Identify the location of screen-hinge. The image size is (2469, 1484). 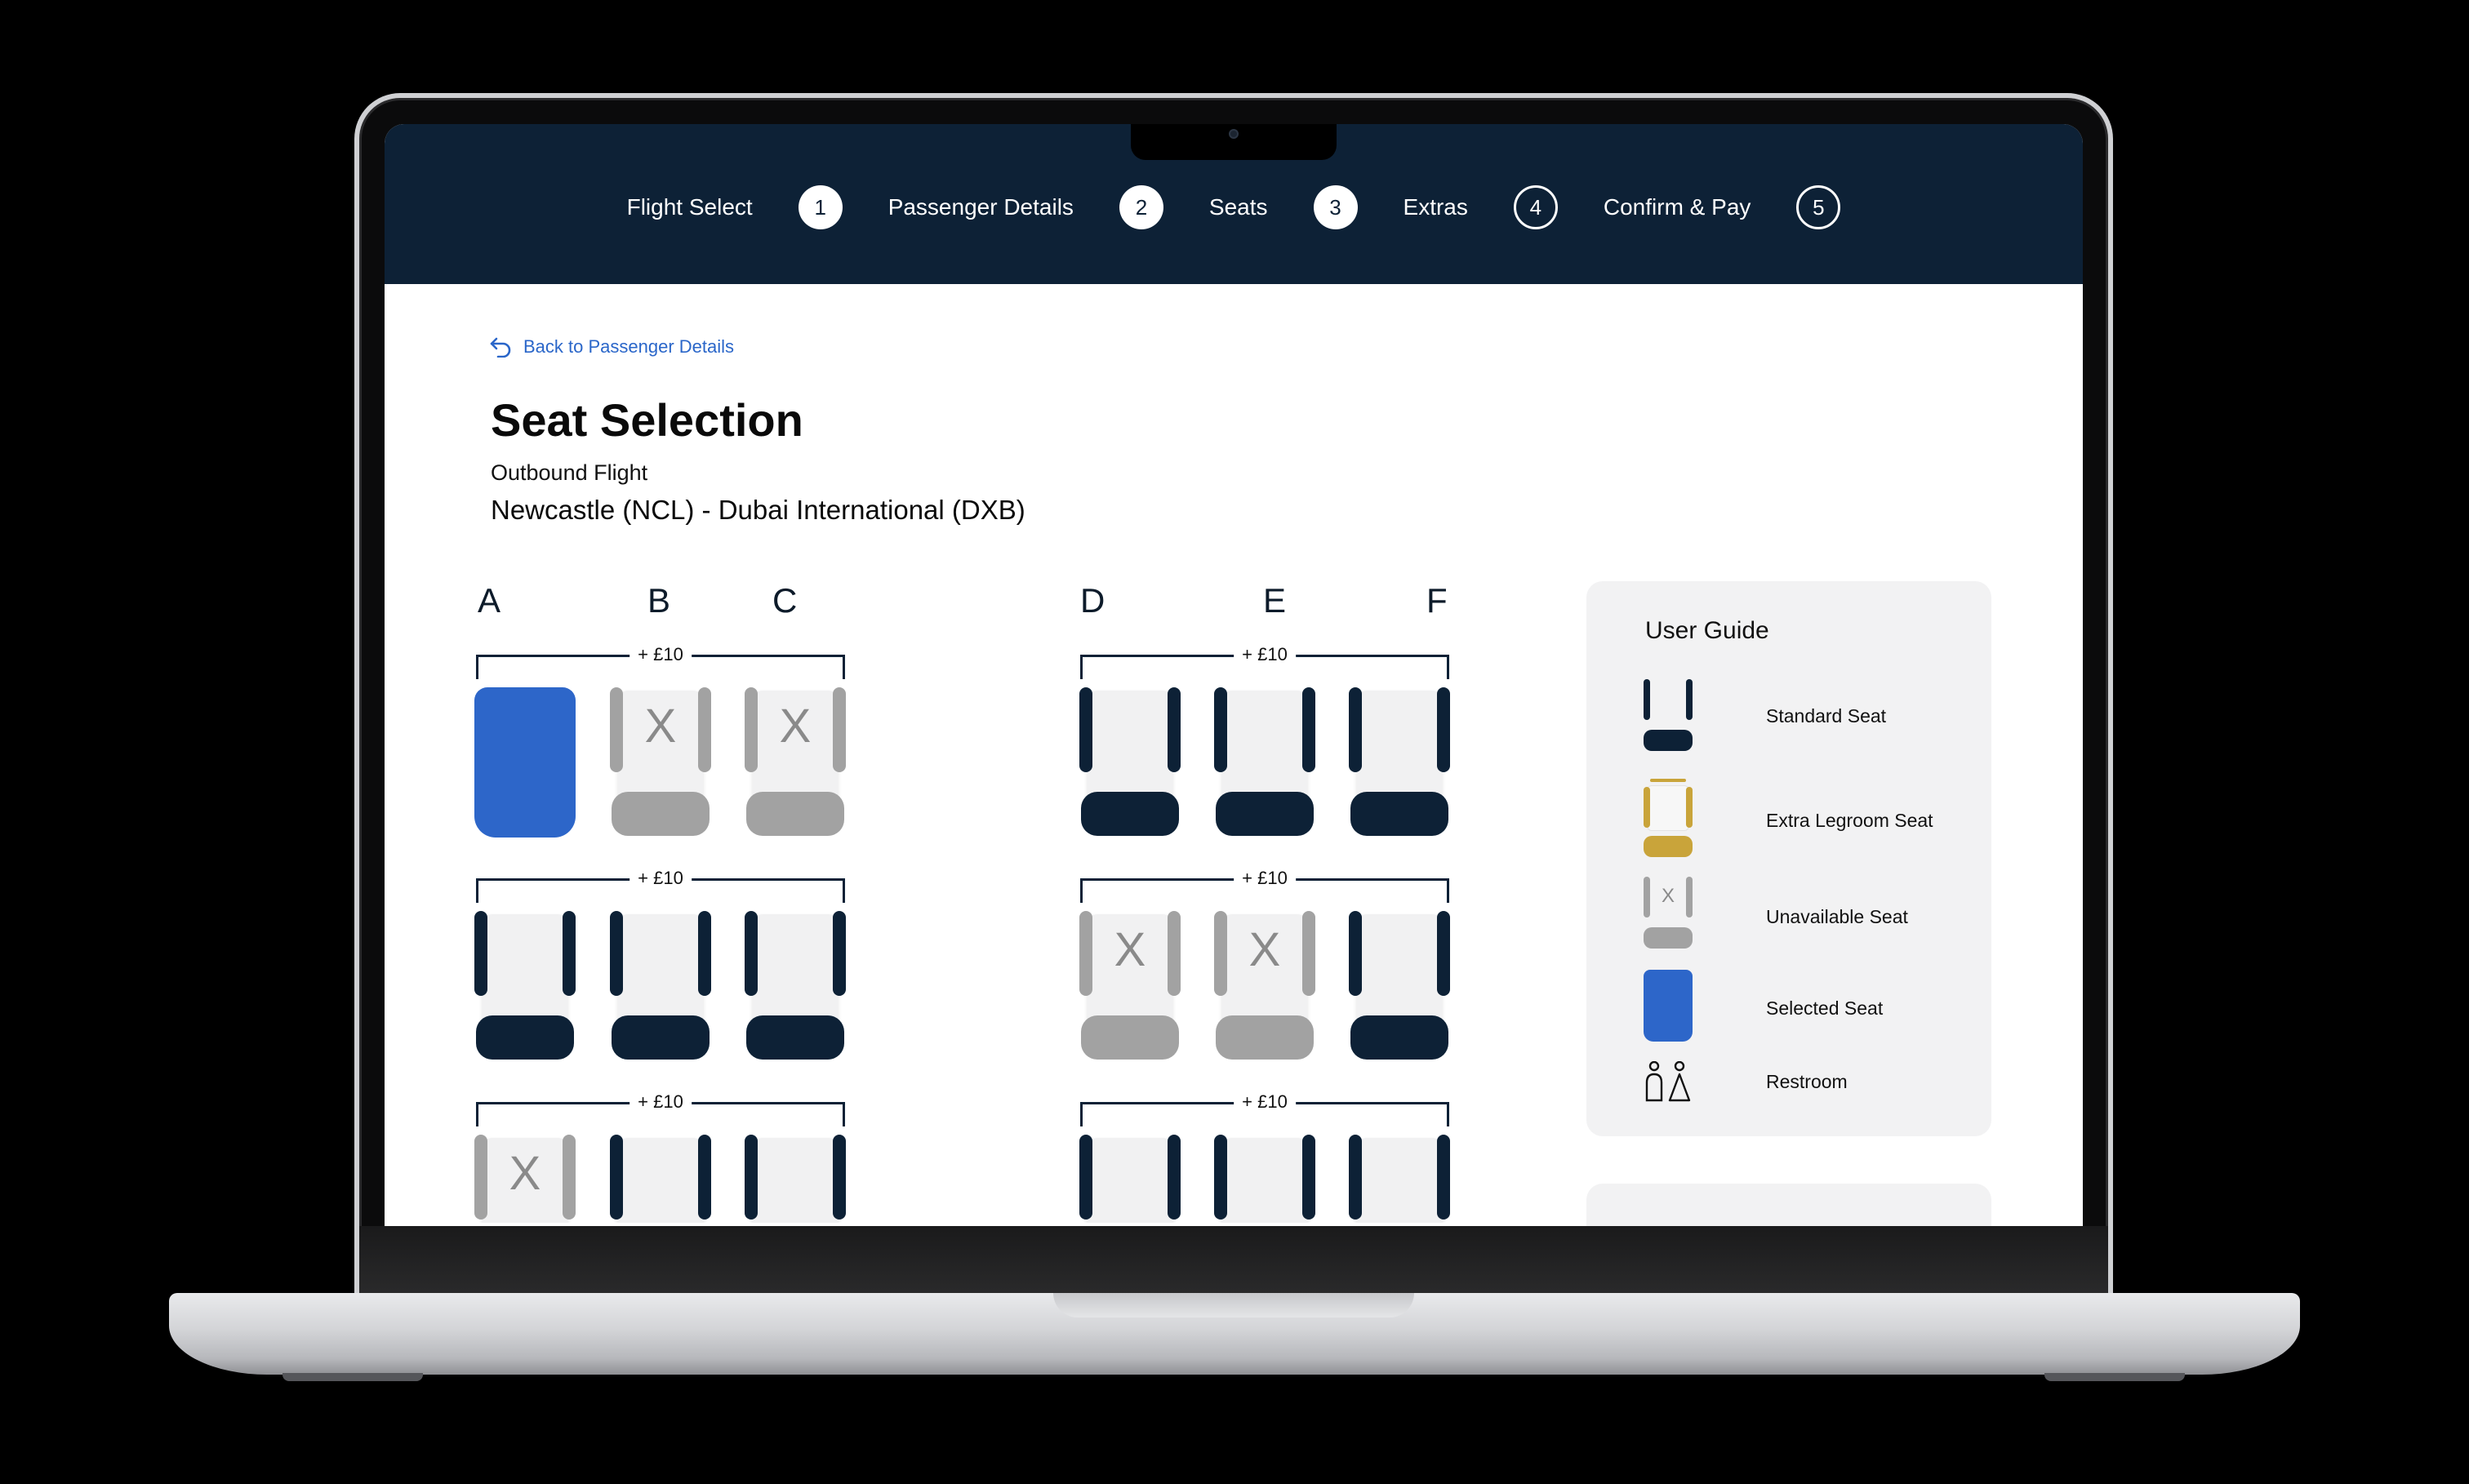
(1233, 1260).